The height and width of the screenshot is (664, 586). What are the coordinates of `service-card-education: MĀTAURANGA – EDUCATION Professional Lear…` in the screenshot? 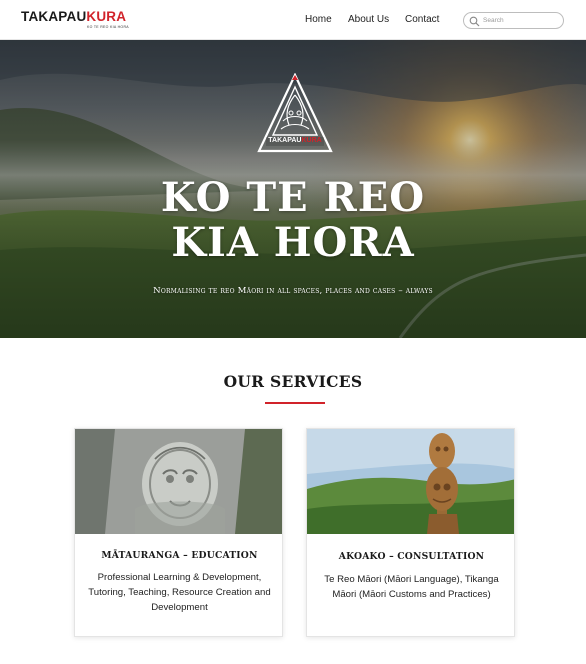 It's located at (178, 532).